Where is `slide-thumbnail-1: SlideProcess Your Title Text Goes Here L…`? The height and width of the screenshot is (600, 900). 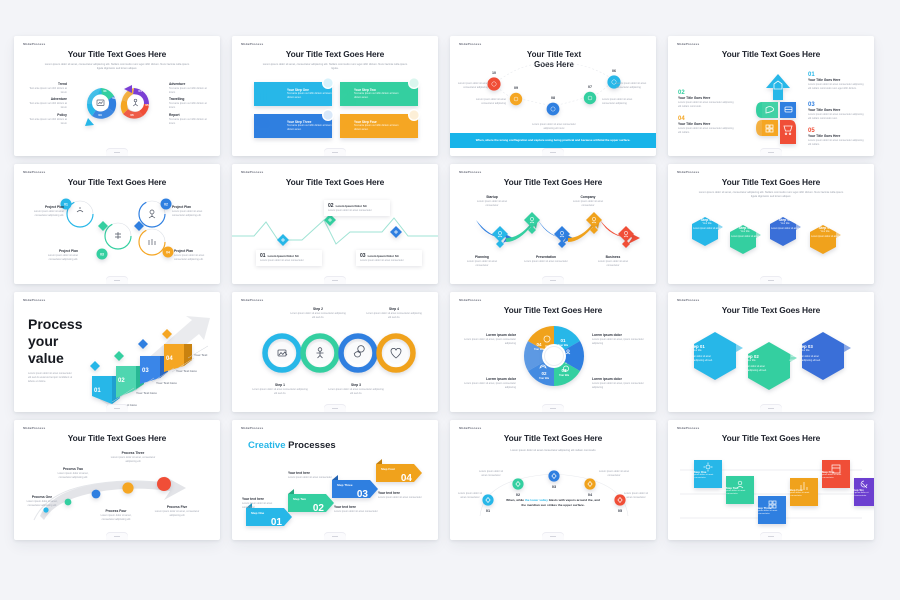 slide-thumbnail-1: SlideProcess Your Title Text Goes Here L… is located at coordinates (117, 96).